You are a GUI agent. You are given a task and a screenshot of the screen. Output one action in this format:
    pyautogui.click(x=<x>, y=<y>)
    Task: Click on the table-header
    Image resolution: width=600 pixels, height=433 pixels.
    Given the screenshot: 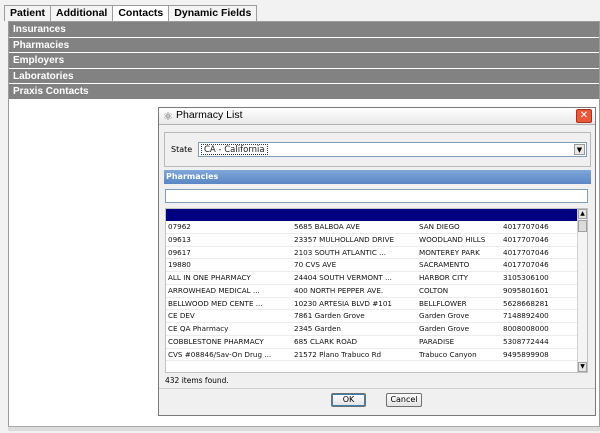 What is the action you would take?
    pyautogui.click(x=372, y=215)
    